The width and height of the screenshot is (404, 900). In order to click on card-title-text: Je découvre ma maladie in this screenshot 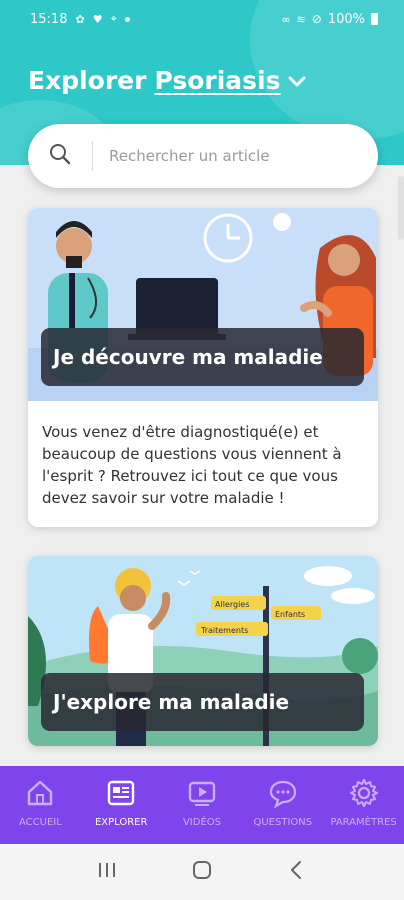, I will do `click(188, 357)`.